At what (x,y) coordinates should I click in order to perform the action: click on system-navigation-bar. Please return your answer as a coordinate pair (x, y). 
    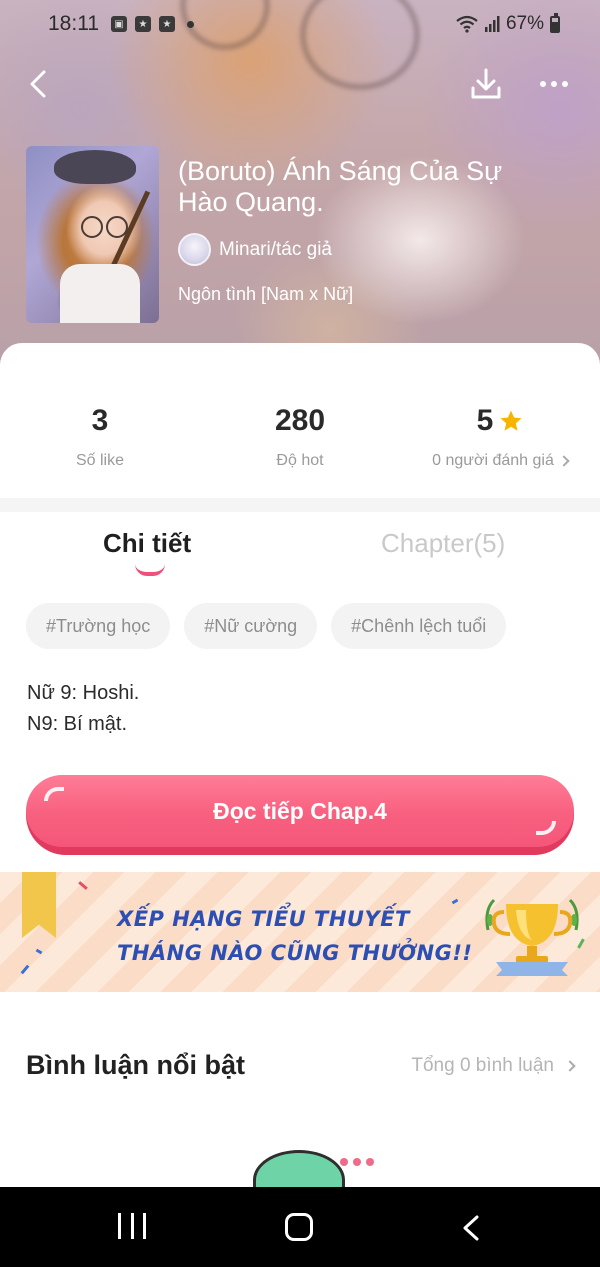
    Looking at the image, I should click on (300, 1227).